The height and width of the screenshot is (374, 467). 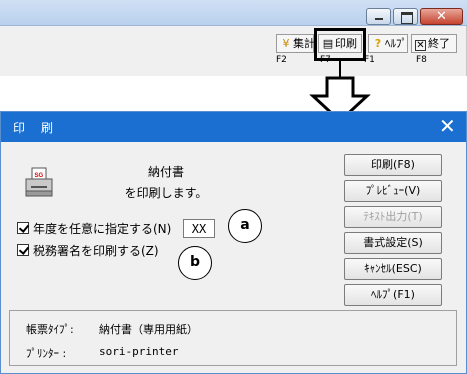 I want to click on toolbar-help-button: ? ﾍﾙﾌﾟ, so click(x=388, y=43).